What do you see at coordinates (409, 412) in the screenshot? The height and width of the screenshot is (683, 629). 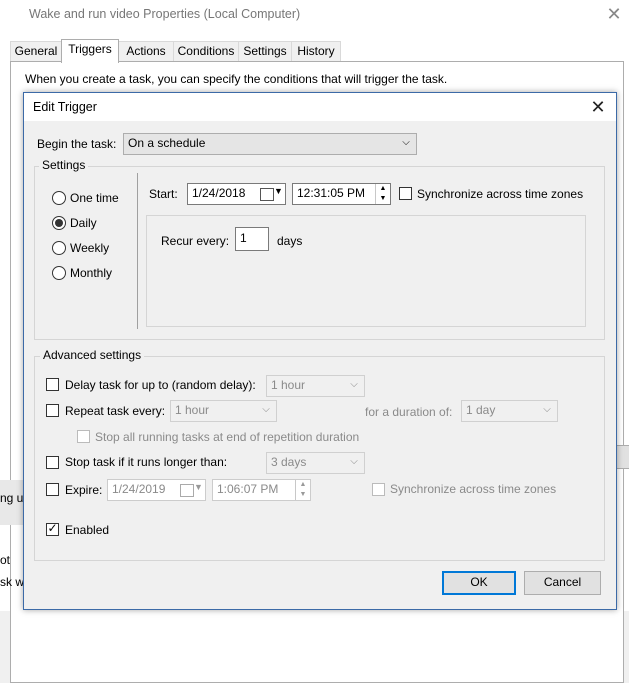 I see `duration-label: for a duration of:` at bounding box center [409, 412].